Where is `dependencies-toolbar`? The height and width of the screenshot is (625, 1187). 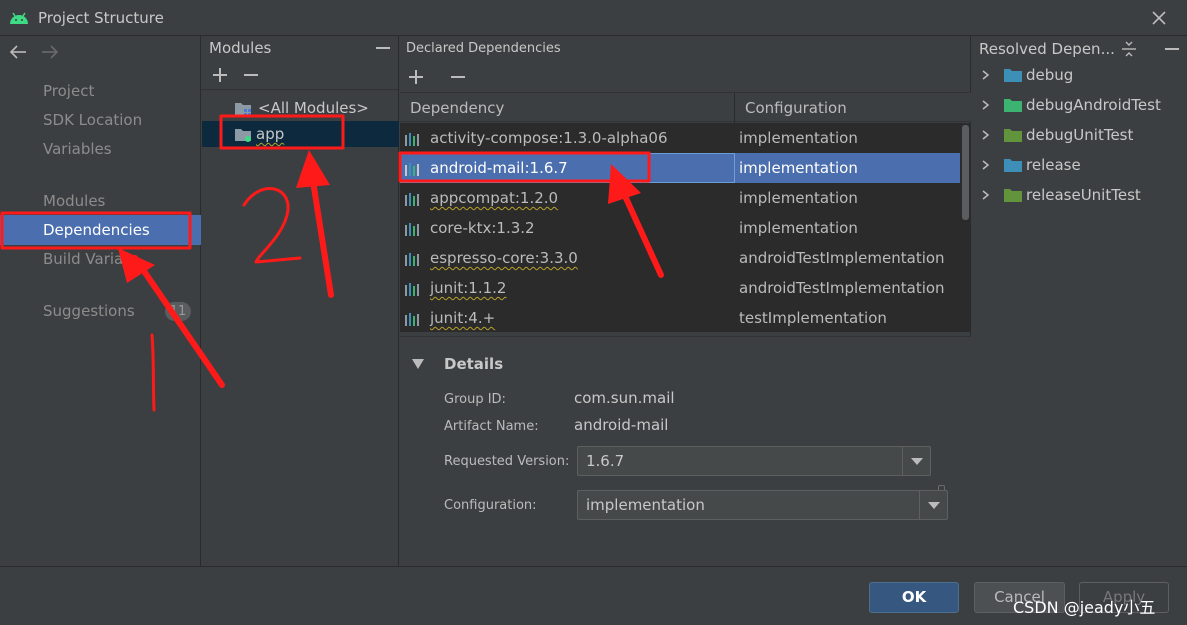
dependencies-toolbar is located at coordinates (685, 77).